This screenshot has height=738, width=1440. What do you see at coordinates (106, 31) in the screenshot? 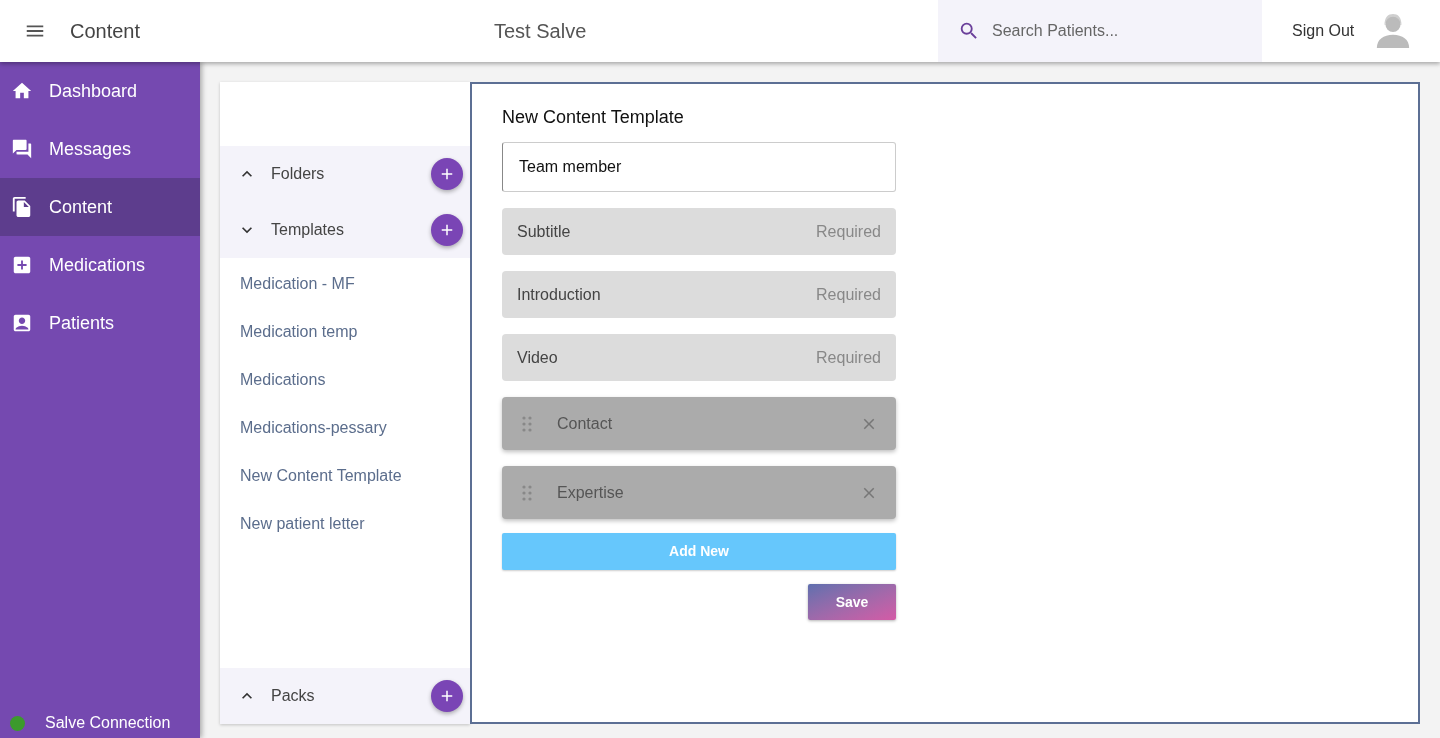
I see `page-title: Content` at bounding box center [106, 31].